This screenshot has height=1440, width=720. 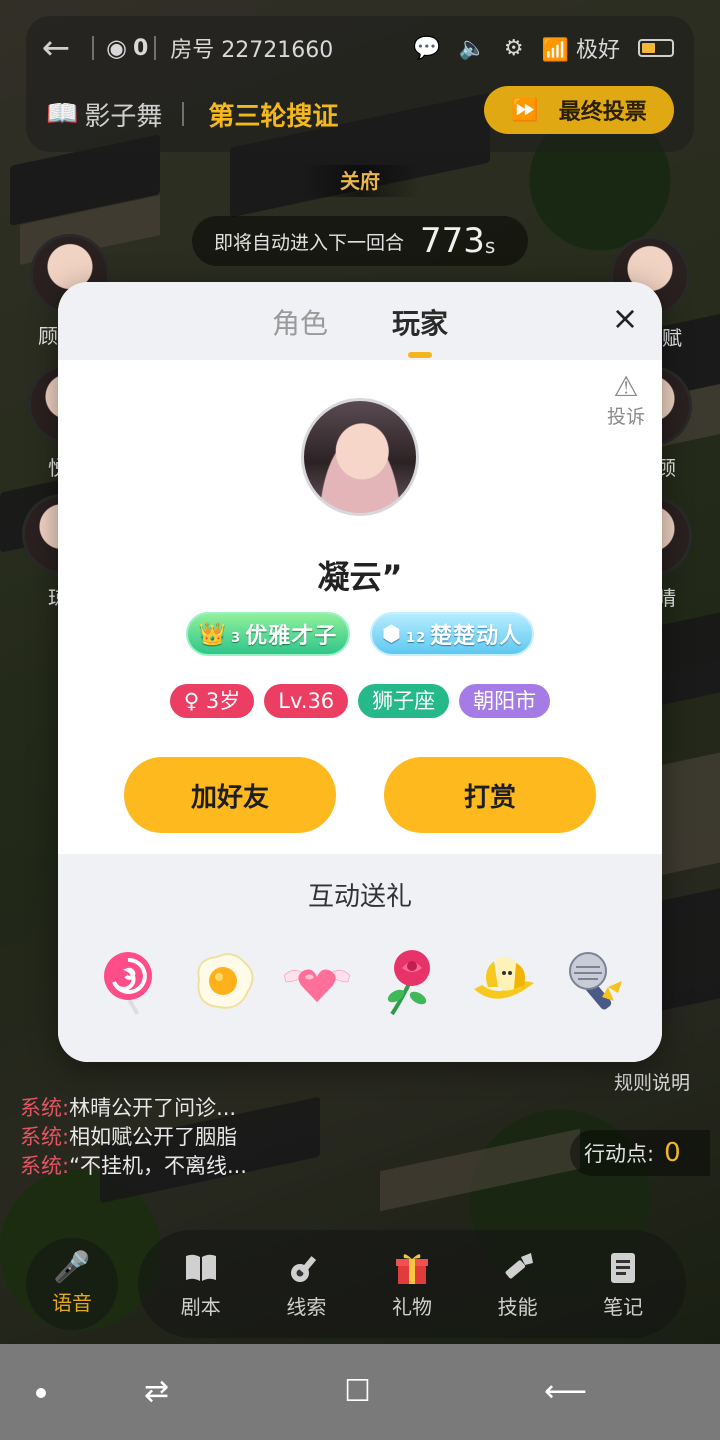 I want to click on countdown-value: 773, so click(x=452, y=241).